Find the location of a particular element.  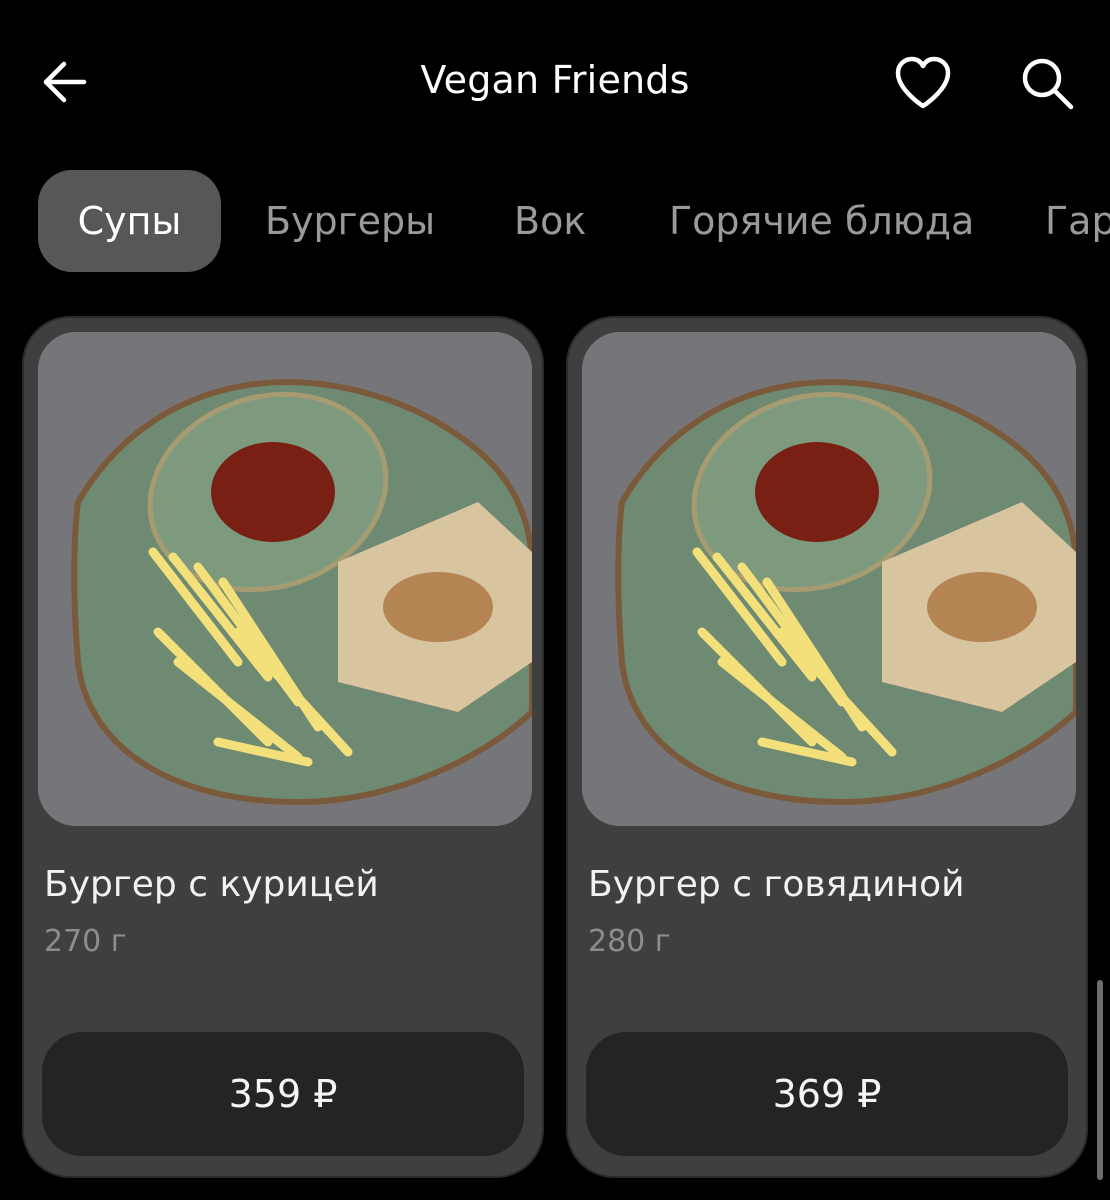

tab-soups: Супы is located at coordinates (129, 221).